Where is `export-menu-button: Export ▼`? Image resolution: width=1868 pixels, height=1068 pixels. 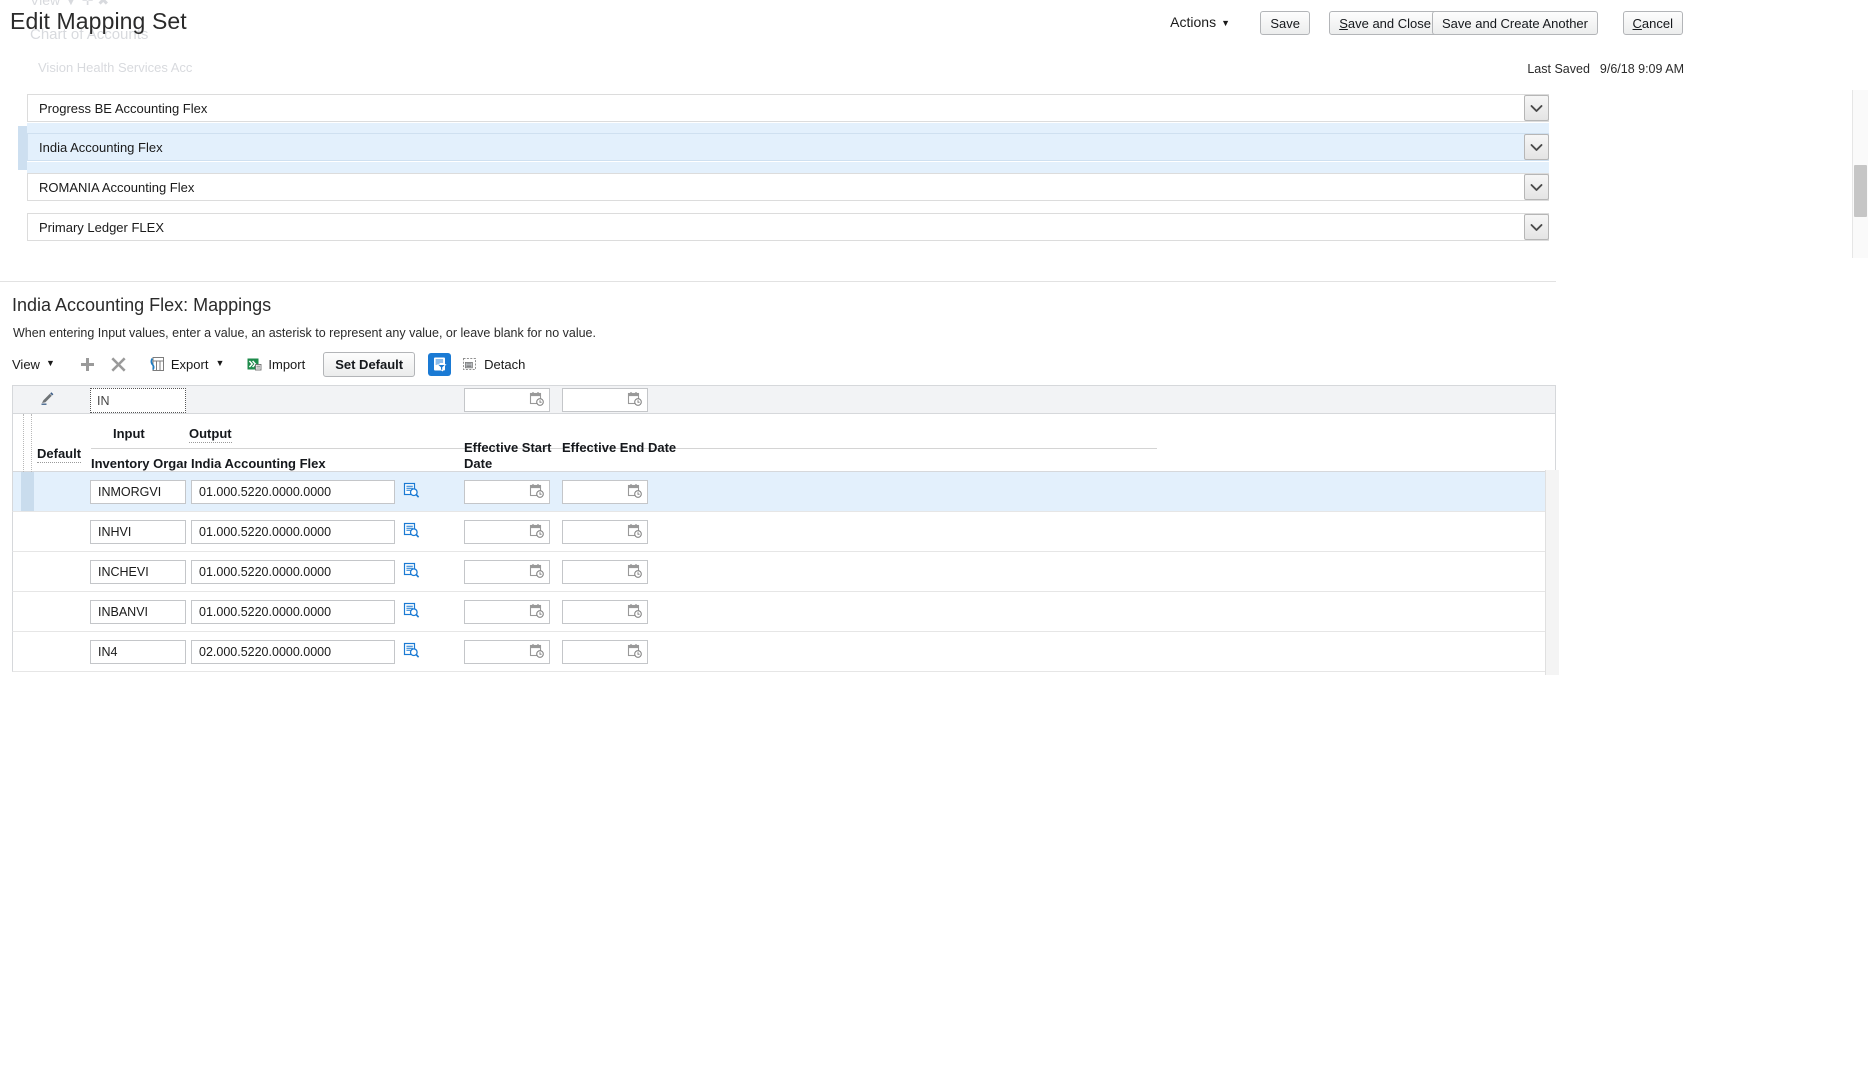
export-menu-button: Export ▼ is located at coordinates (186, 364).